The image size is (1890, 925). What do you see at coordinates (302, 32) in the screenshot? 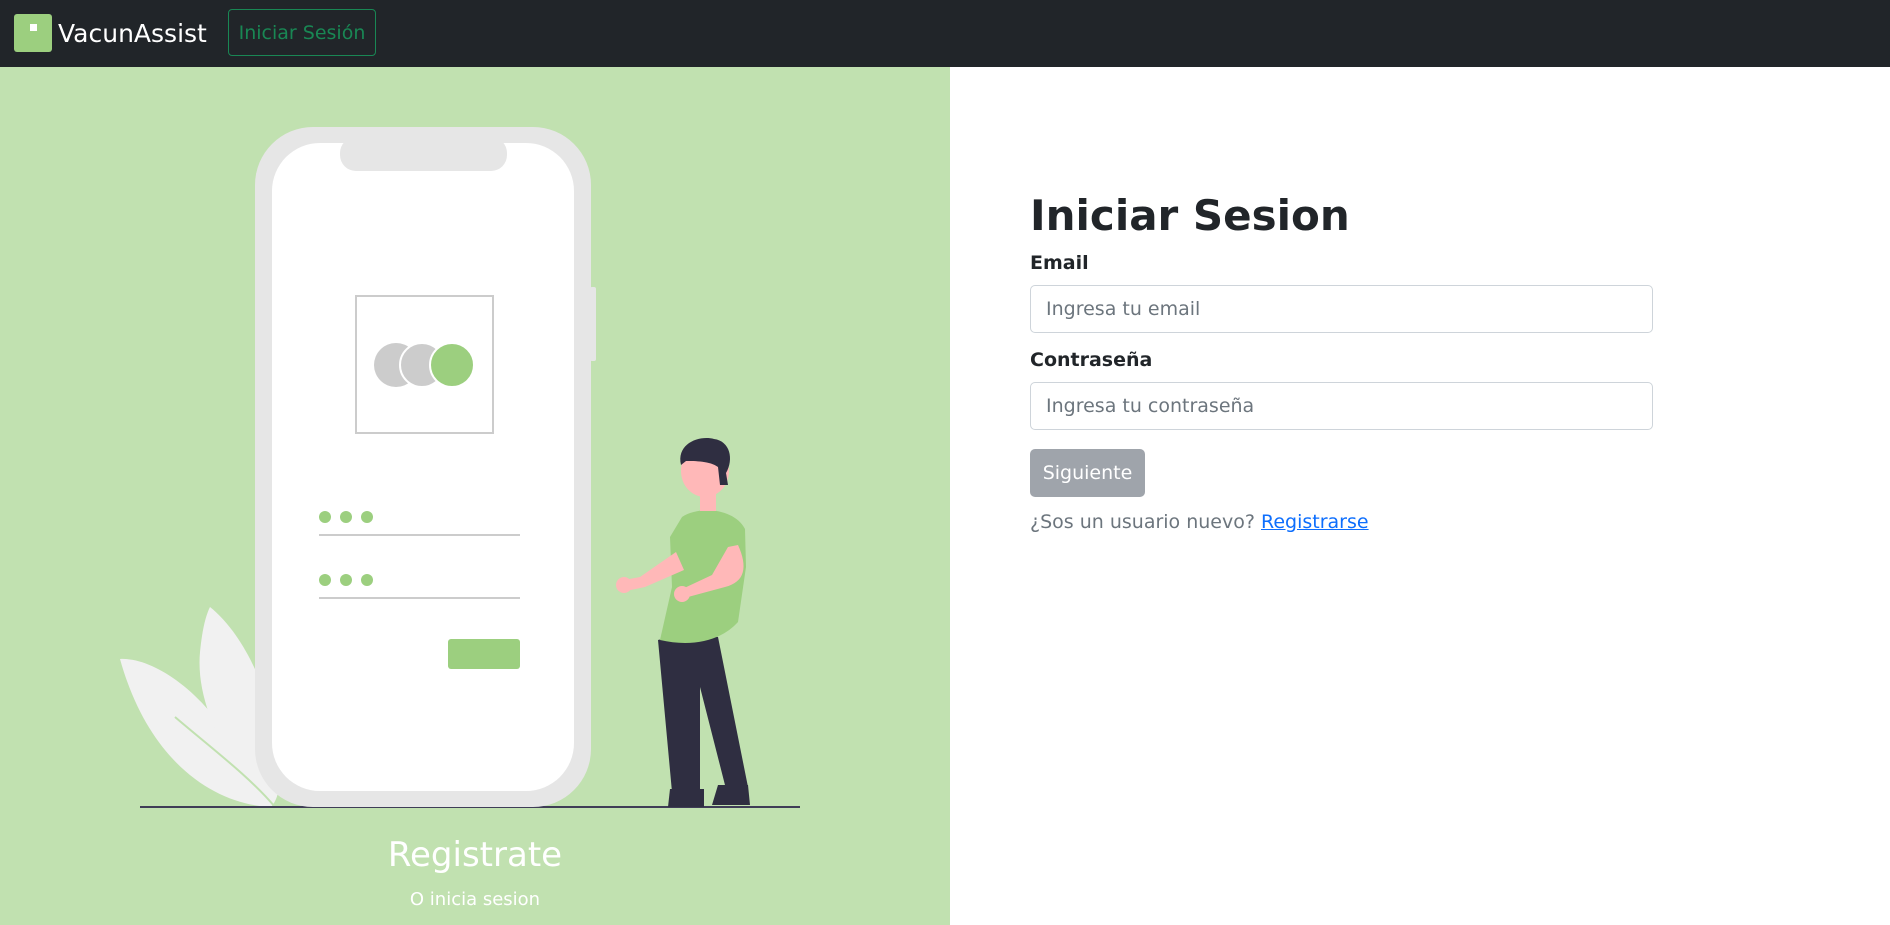
I see `nav-login-button: Iniciar Sesión` at bounding box center [302, 32].